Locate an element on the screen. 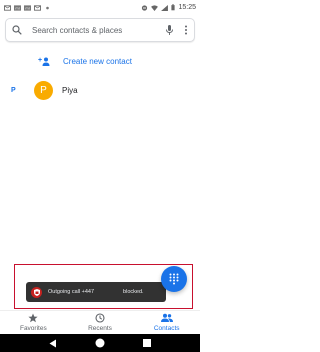 This screenshot has height=352, width=320. tab-favorites: Favorites is located at coordinates (33, 322).